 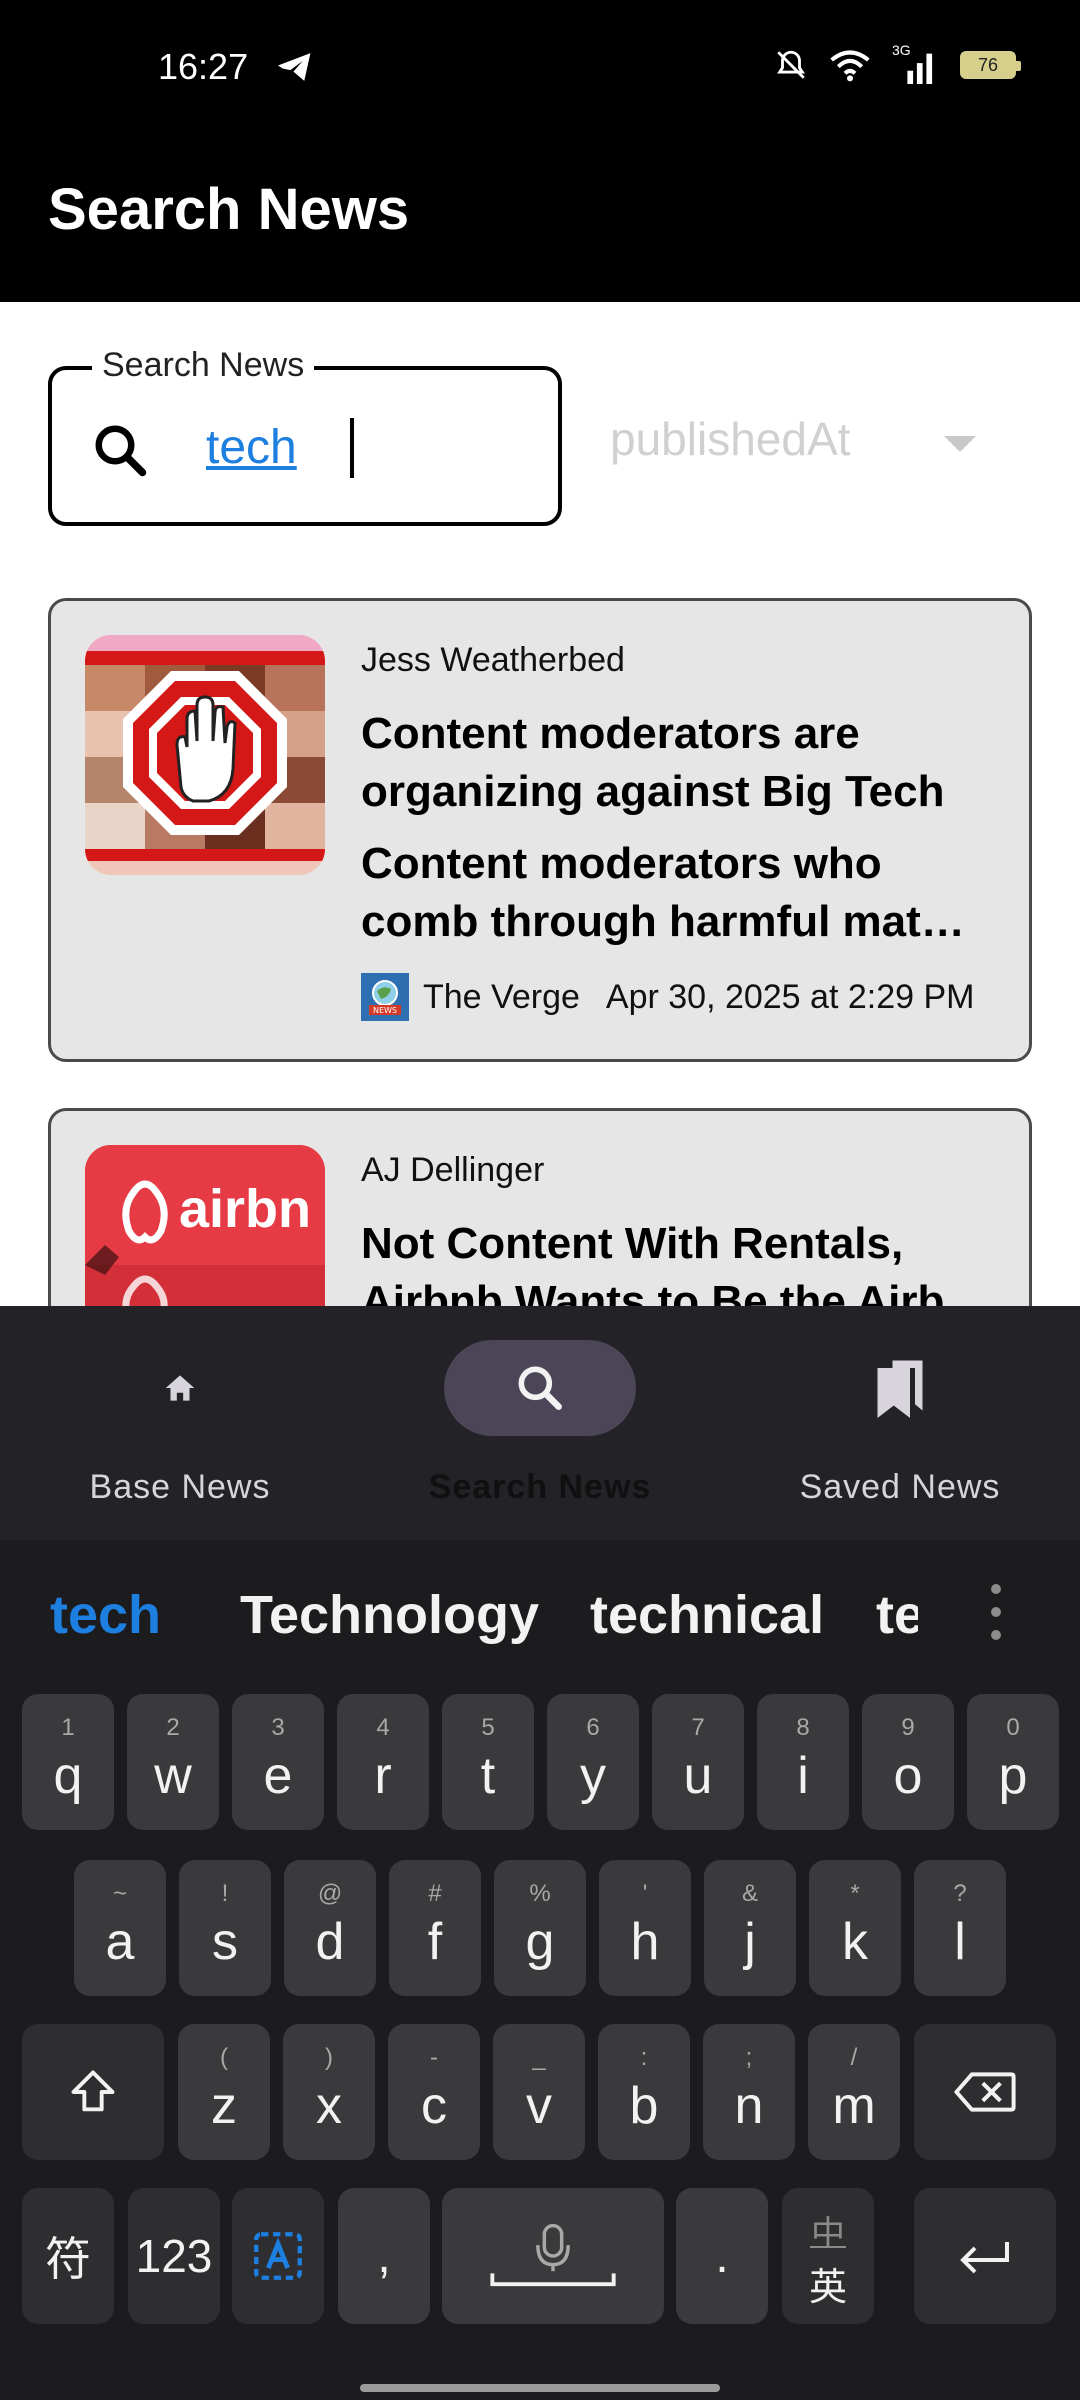 I want to click on key-e: 3e, so click(x=278, y=1762).